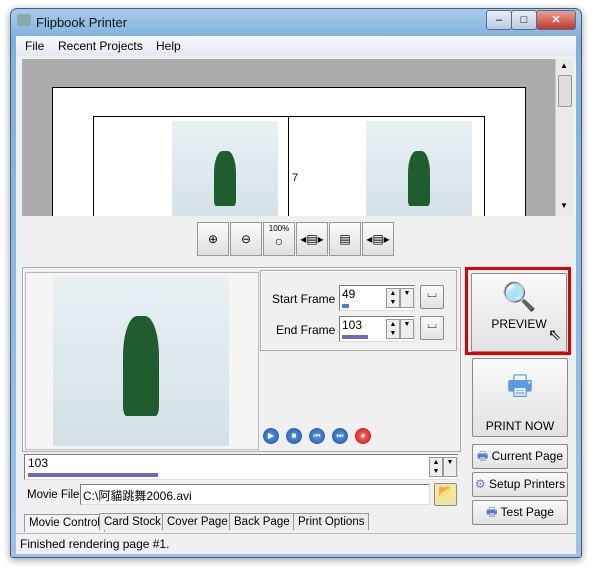 Image resolution: width=600 pixels, height=578 pixels. What do you see at coordinates (317, 436) in the screenshot?
I see `previous-icon: ⏮` at bounding box center [317, 436].